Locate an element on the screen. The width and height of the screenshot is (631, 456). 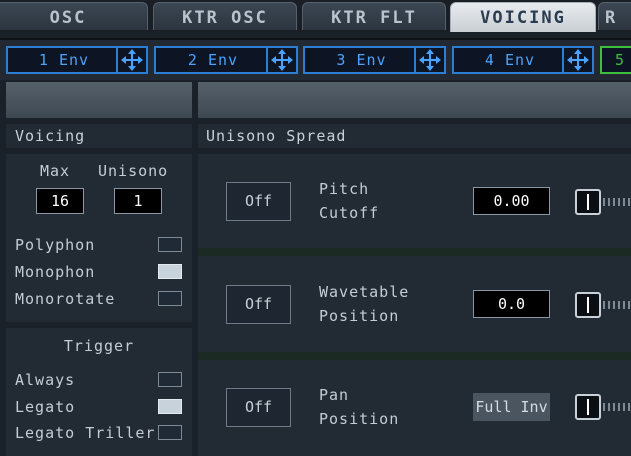
tab-label: OSC is located at coordinates (68, 18).